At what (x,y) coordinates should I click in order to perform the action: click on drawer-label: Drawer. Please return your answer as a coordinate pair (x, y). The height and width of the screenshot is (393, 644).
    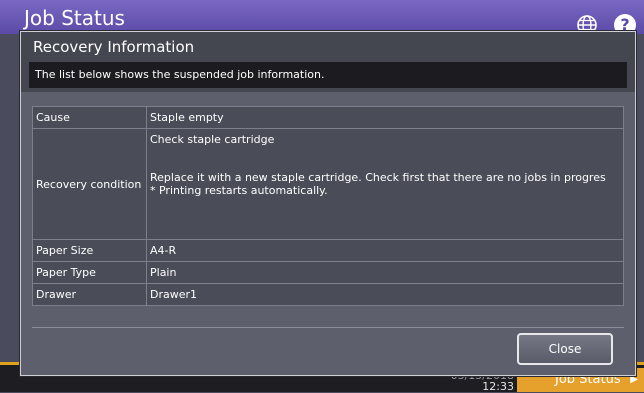
    Looking at the image, I should click on (89, 294).